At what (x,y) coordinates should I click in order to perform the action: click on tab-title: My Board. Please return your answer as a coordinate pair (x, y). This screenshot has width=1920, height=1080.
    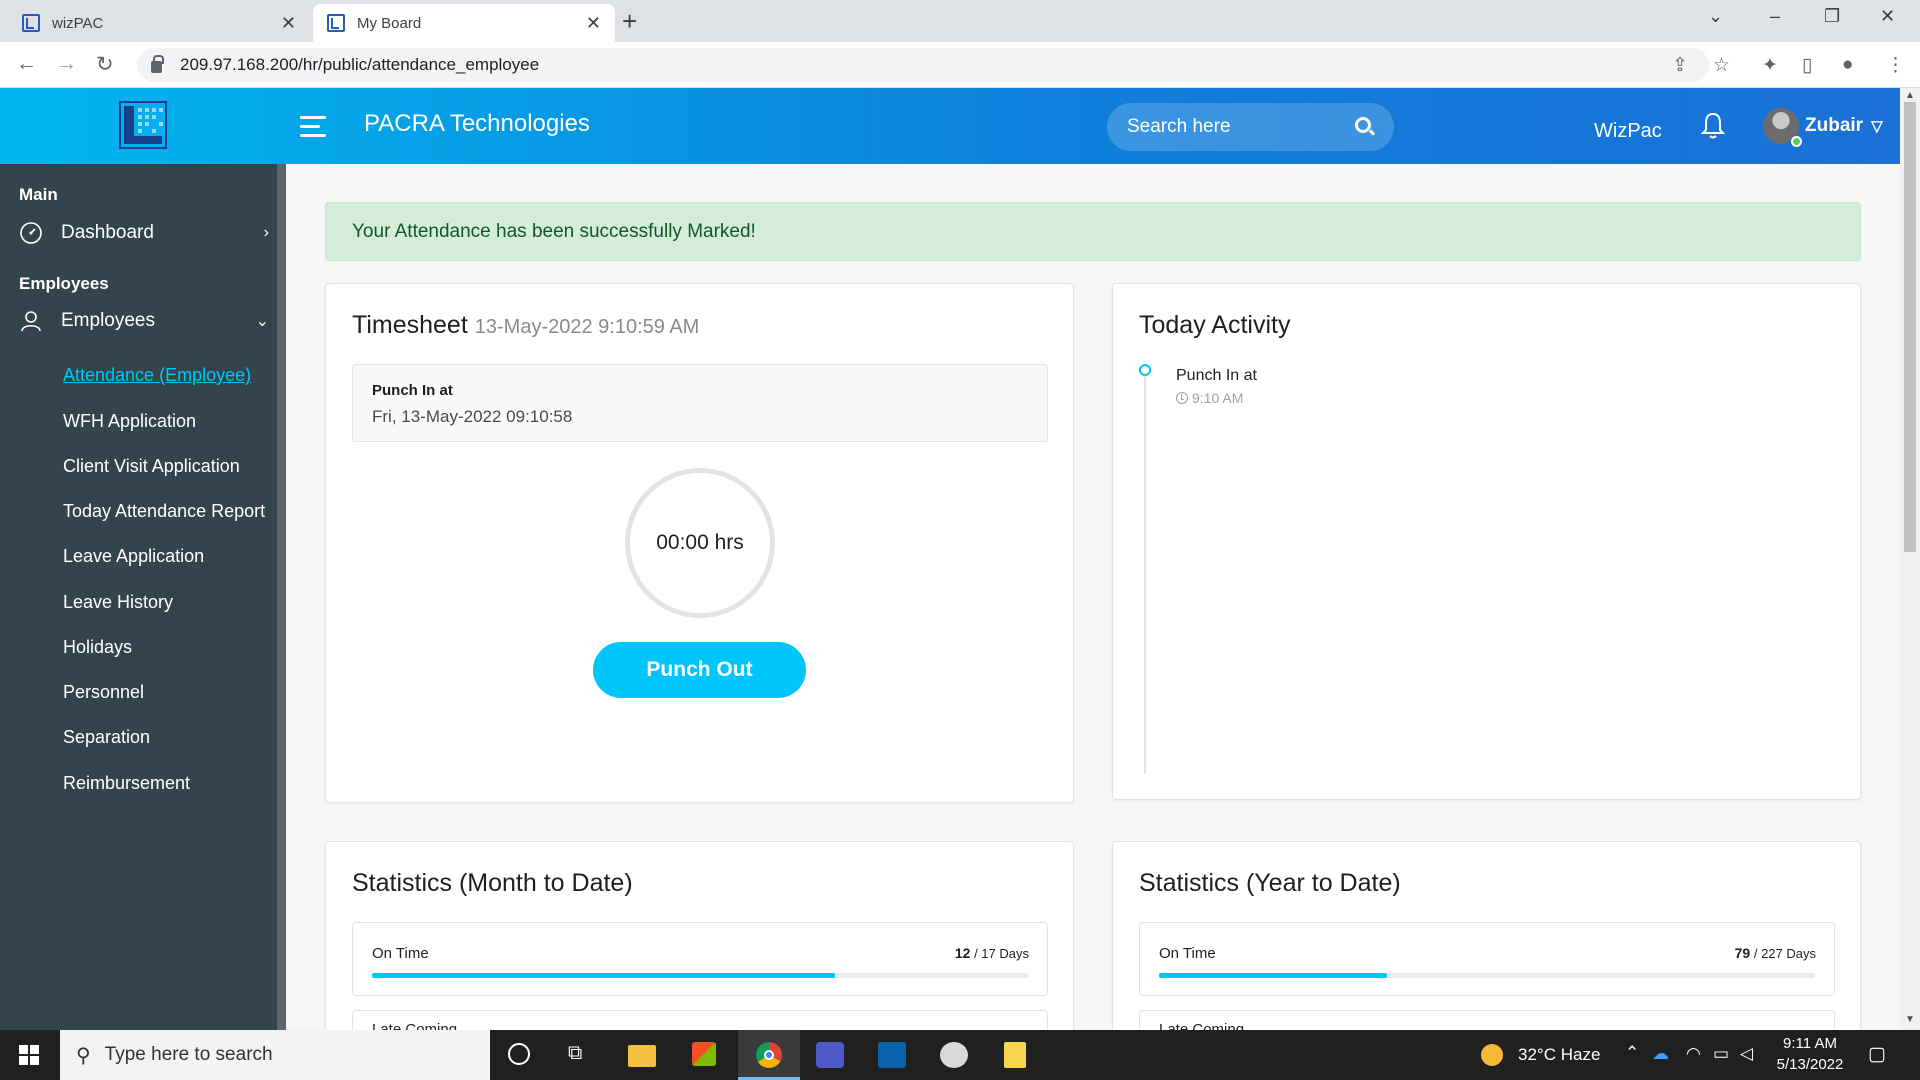
    Looking at the image, I should click on (389, 23).